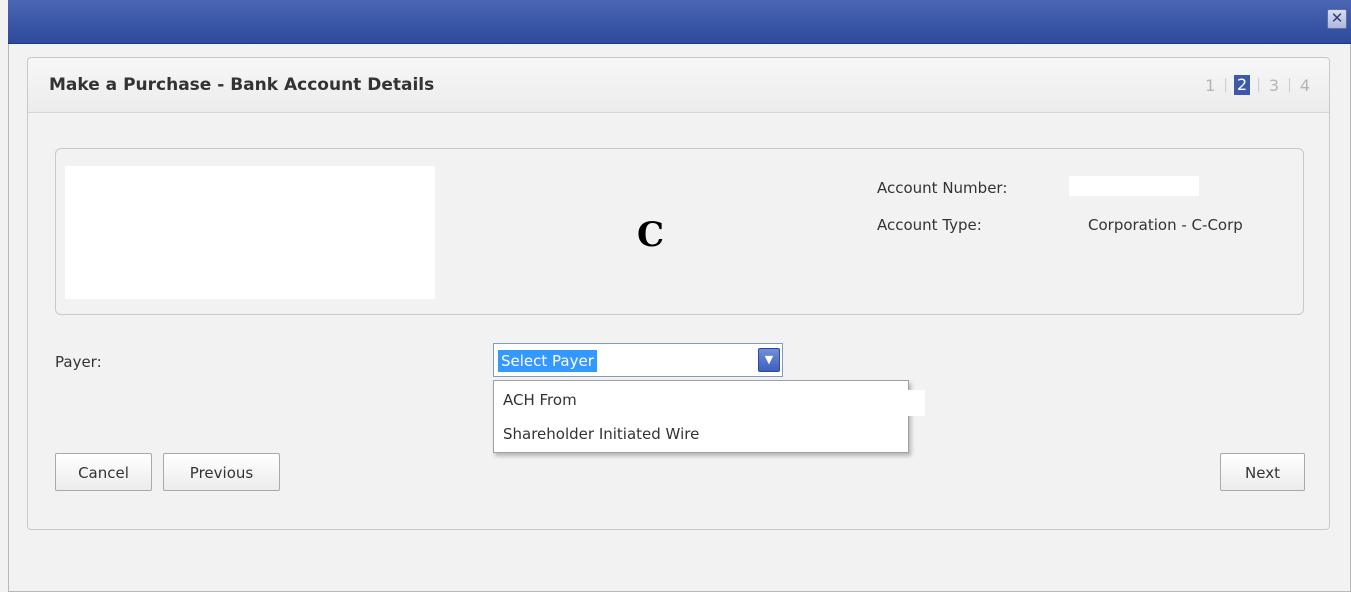  What do you see at coordinates (250, 232) in the screenshot?
I see `account-logo` at bounding box center [250, 232].